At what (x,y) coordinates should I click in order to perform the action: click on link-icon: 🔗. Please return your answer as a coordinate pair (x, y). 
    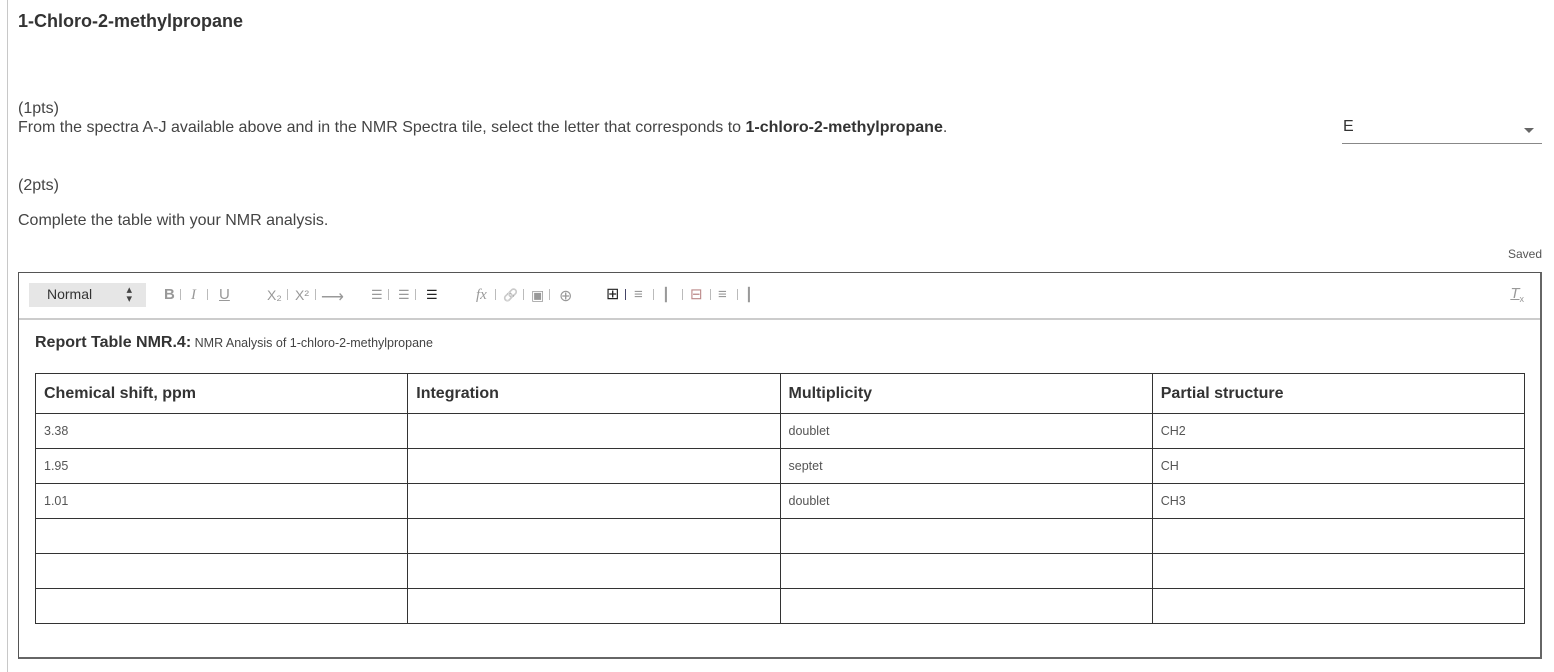
    Looking at the image, I should click on (510, 295).